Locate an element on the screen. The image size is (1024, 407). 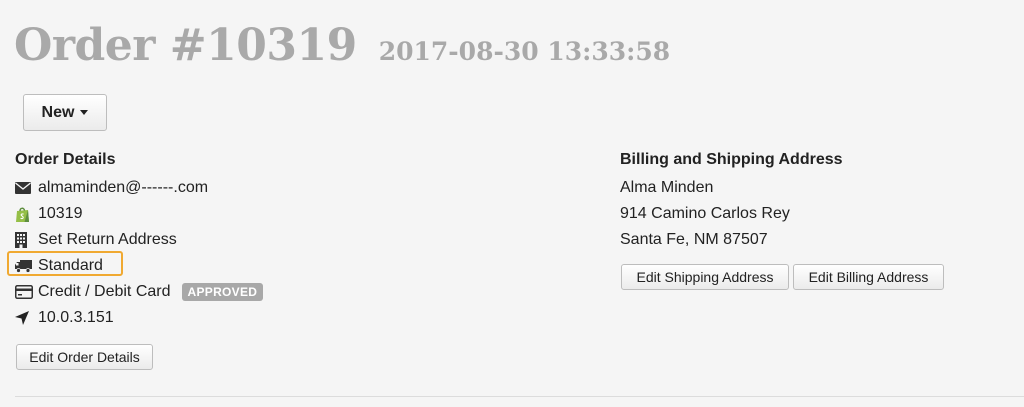
return-address-row: Set Return Address is located at coordinates (139, 240).